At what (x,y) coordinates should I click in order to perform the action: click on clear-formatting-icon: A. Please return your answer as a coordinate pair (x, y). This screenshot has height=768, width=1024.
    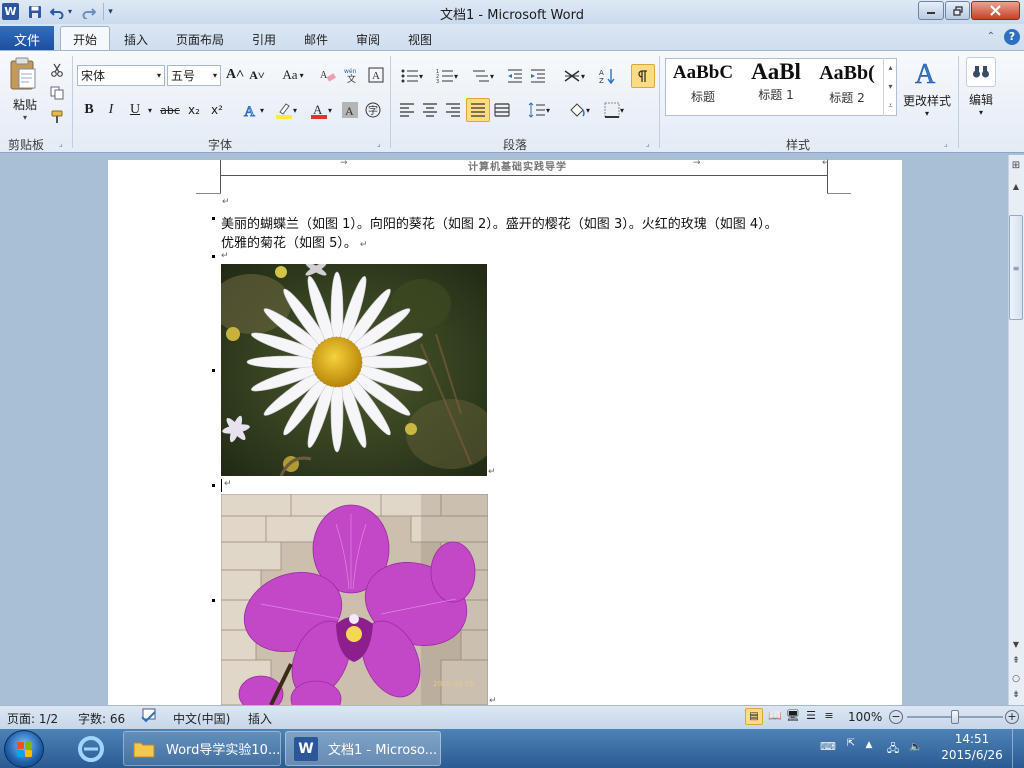
    Looking at the image, I should click on (328, 75).